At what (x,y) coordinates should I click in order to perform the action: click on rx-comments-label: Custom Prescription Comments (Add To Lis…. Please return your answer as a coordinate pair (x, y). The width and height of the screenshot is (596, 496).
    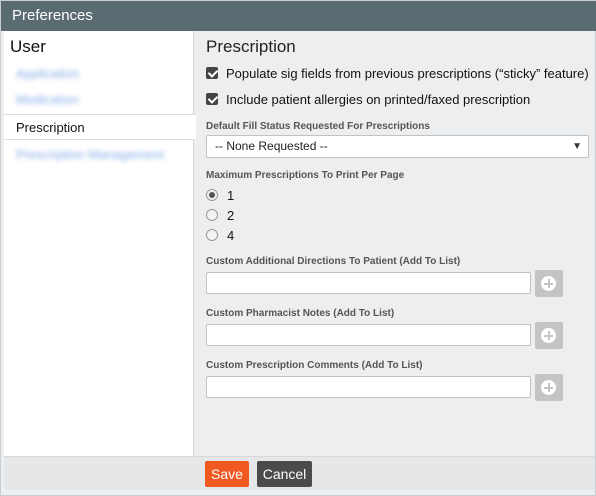
    Looking at the image, I should click on (314, 365).